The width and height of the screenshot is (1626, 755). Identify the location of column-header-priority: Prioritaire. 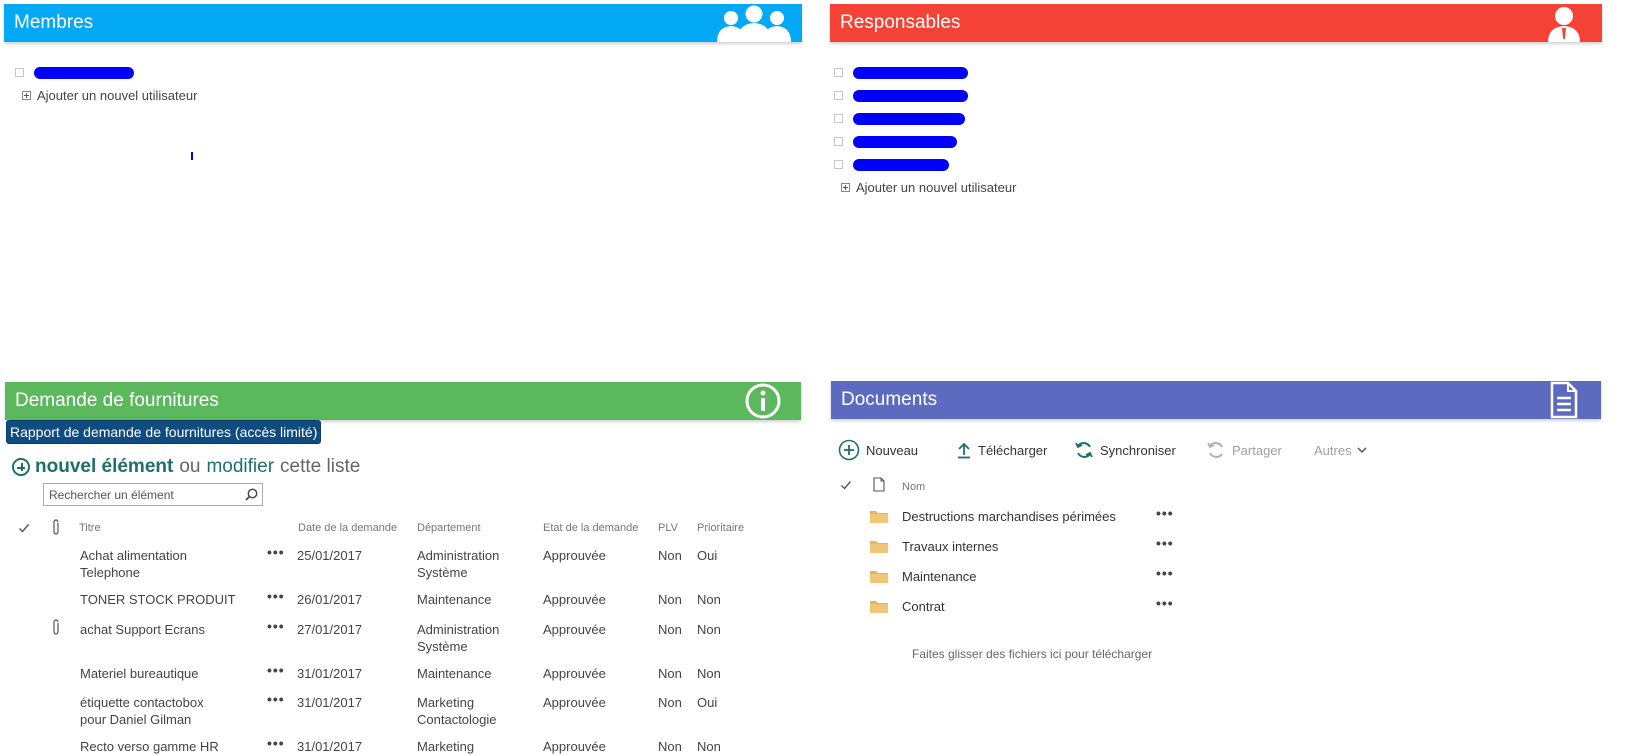
(720, 528).